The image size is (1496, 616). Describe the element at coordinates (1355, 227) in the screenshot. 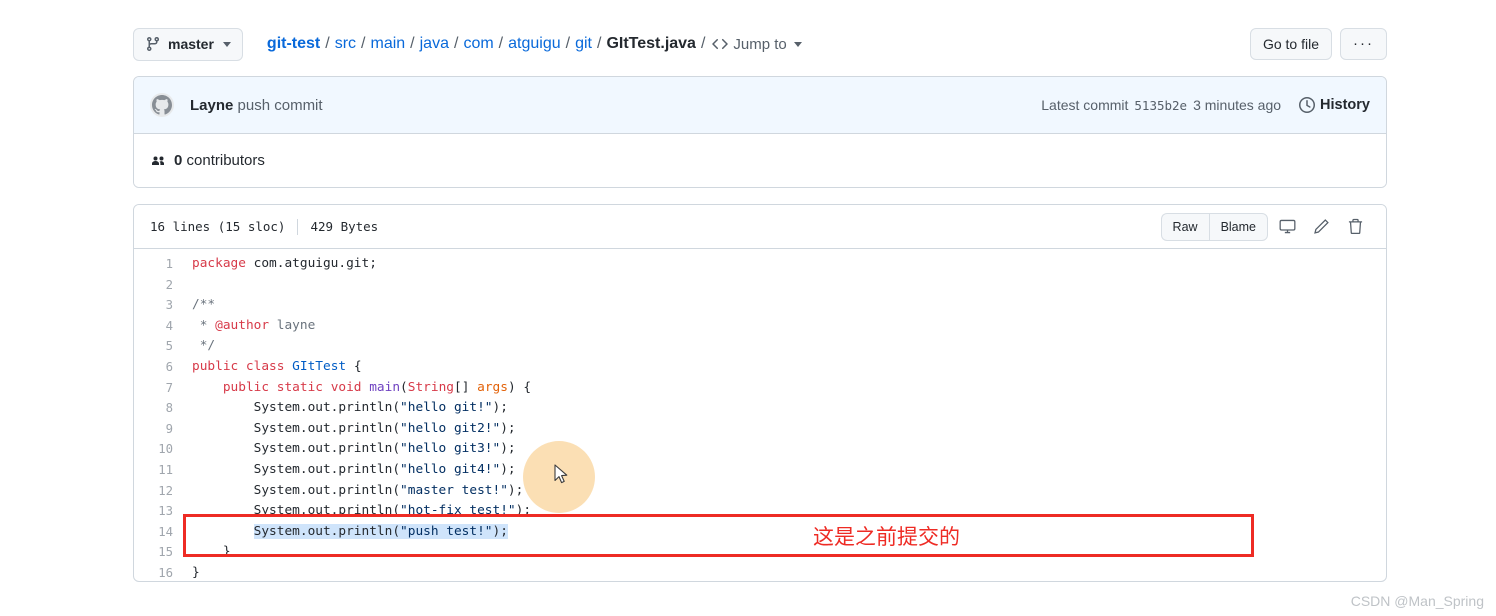

I see `delete-file-button` at that location.